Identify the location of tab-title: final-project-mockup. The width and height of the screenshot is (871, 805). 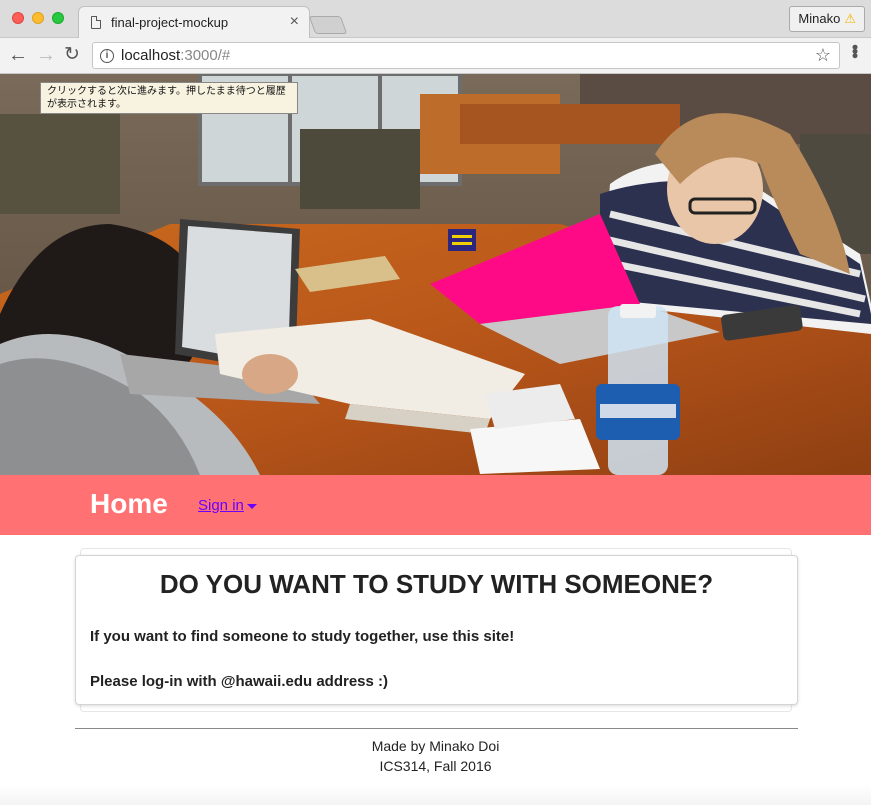
(170, 22).